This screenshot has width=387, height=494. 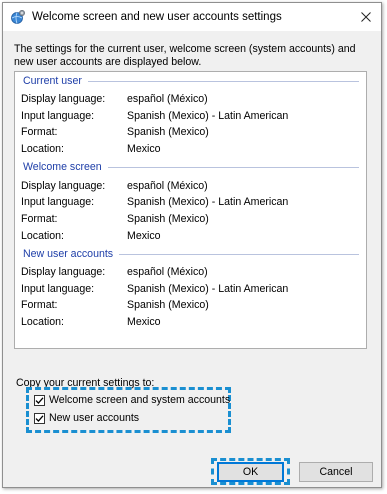 I want to click on section-title: Current user, so click(x=52, y=81).